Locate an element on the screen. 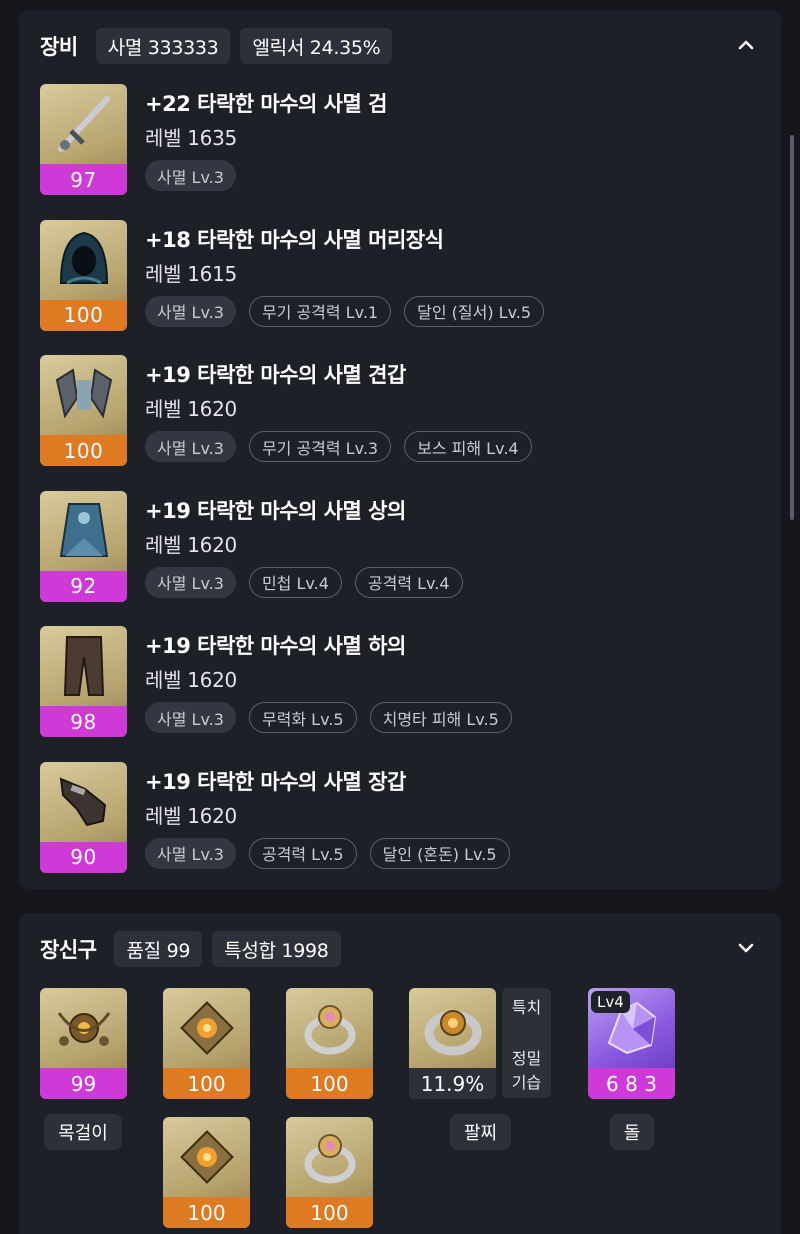 The width and height of the screenshot is (800, 1234). quality-value: 97 is located at coordinates (83, 179).